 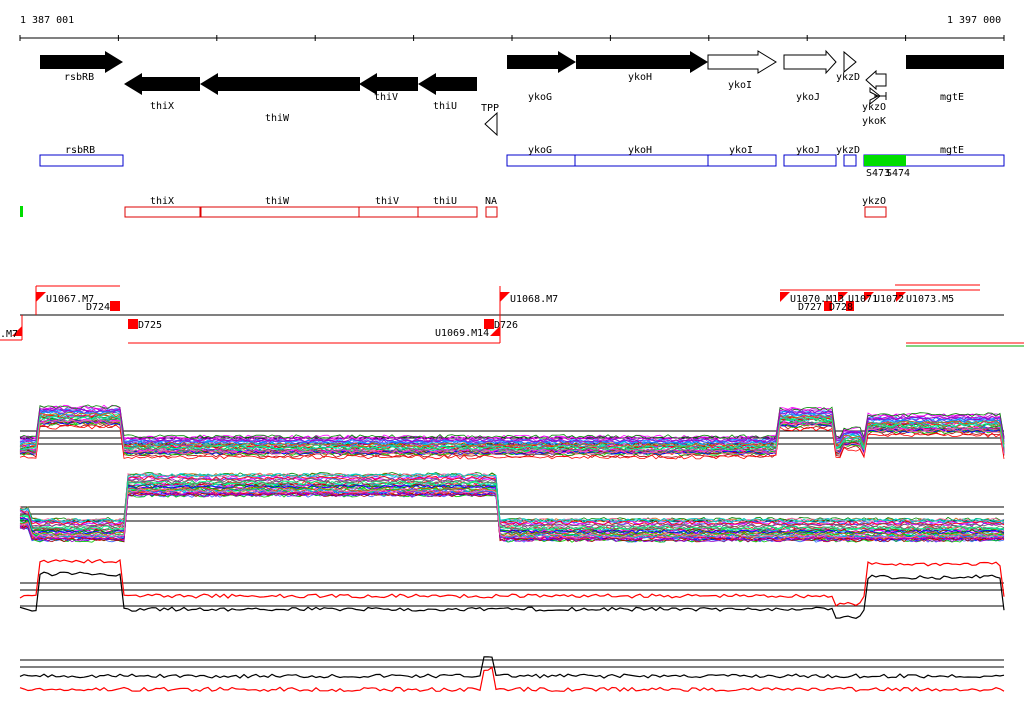 What do you see at coordinates (512, 28) in the screenshot?
I see `coordinate-ruler: 1 387 001 1 397 000` at bounding box center [512, 28].